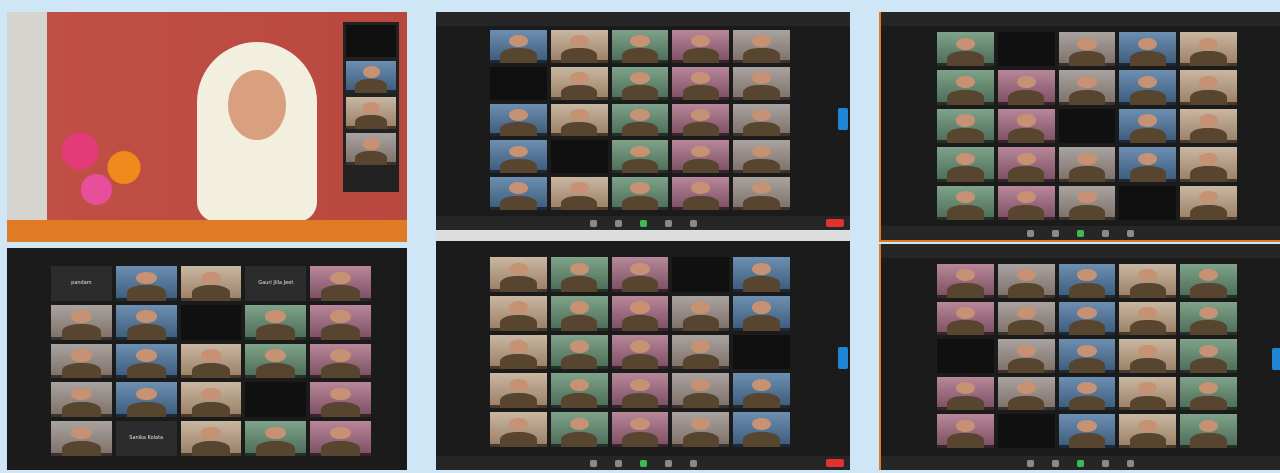 This screenshot has width=1280, height=473. I want to click on chat-icon, so click(1130, 463).